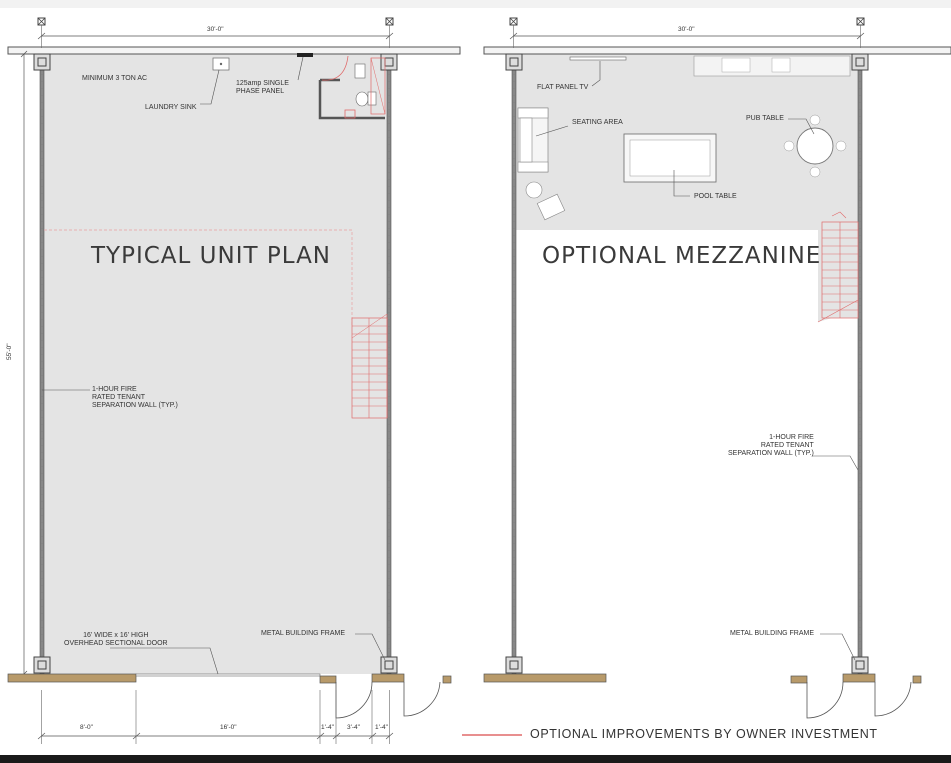 Image resolution: width=951 pixels, height=763 pixels. What do you see at coordinates (682, 256) in the screenshot?
I see `right-plan-title: OPTIONAL MEZZANINE` at bounding box center [682, 256].